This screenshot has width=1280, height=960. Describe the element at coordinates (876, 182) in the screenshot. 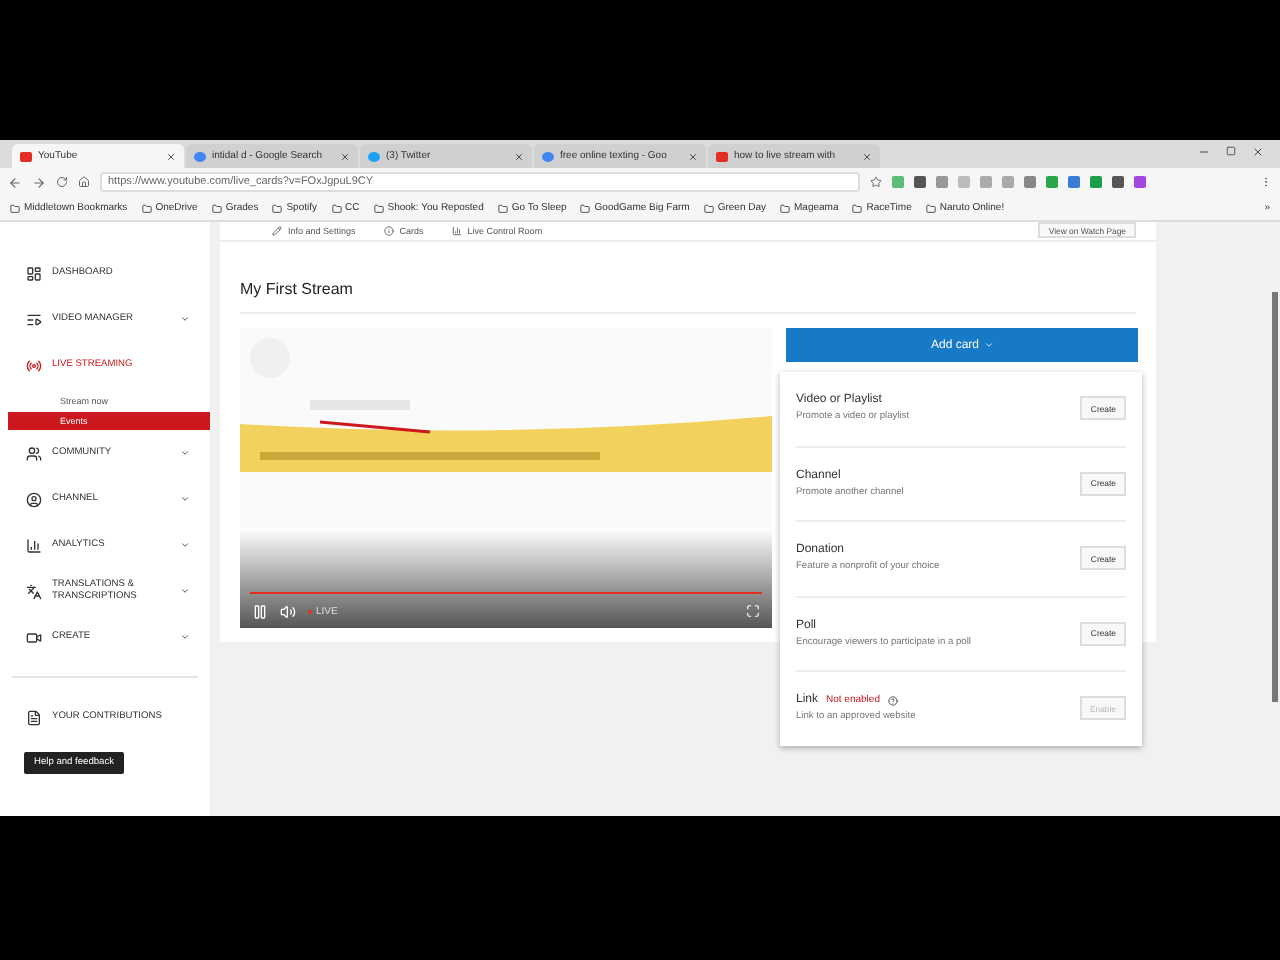

I see `star-icon` at that location.